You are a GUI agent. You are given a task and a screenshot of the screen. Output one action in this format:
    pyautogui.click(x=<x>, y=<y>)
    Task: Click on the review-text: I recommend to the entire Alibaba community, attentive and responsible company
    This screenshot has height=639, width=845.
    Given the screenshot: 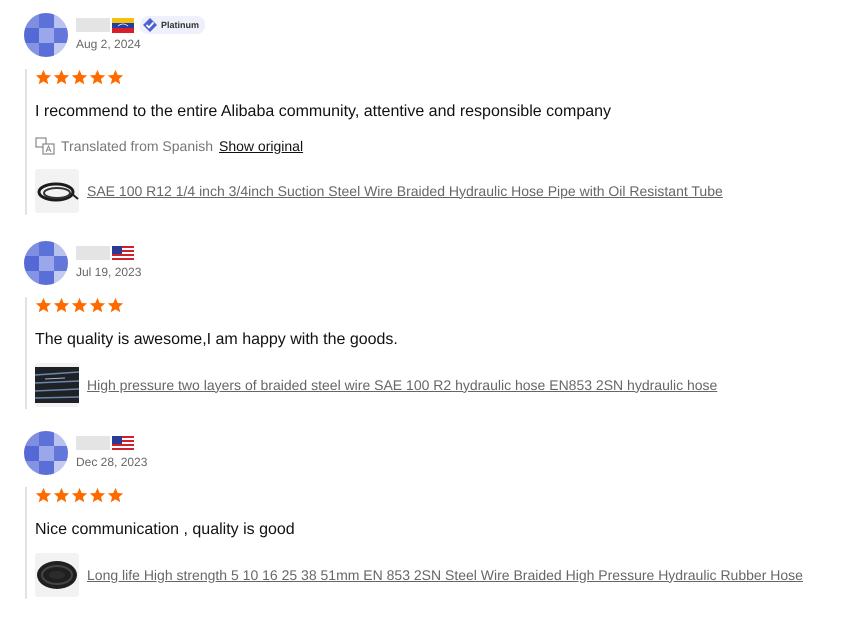 What is the action you would take?
    pyautogui.click(x=323, y=112)
    